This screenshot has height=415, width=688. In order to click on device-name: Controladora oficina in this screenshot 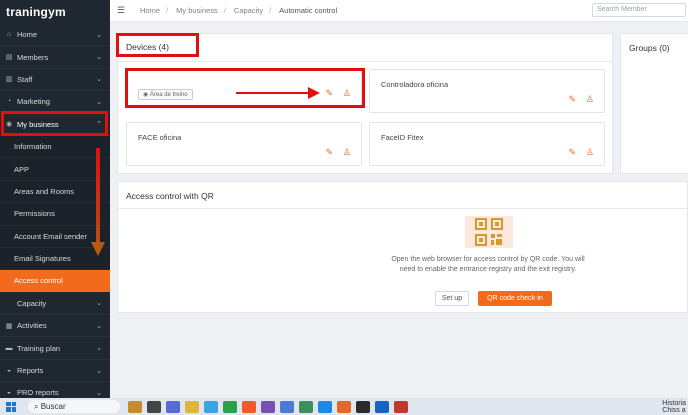, I will do `click(415, 84)`.